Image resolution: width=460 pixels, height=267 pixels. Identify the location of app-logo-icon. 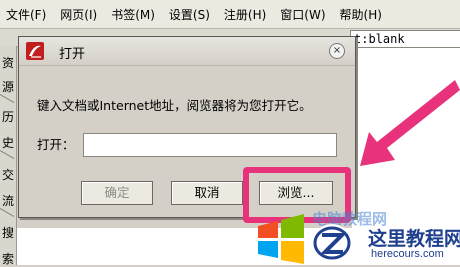
(35, 51).